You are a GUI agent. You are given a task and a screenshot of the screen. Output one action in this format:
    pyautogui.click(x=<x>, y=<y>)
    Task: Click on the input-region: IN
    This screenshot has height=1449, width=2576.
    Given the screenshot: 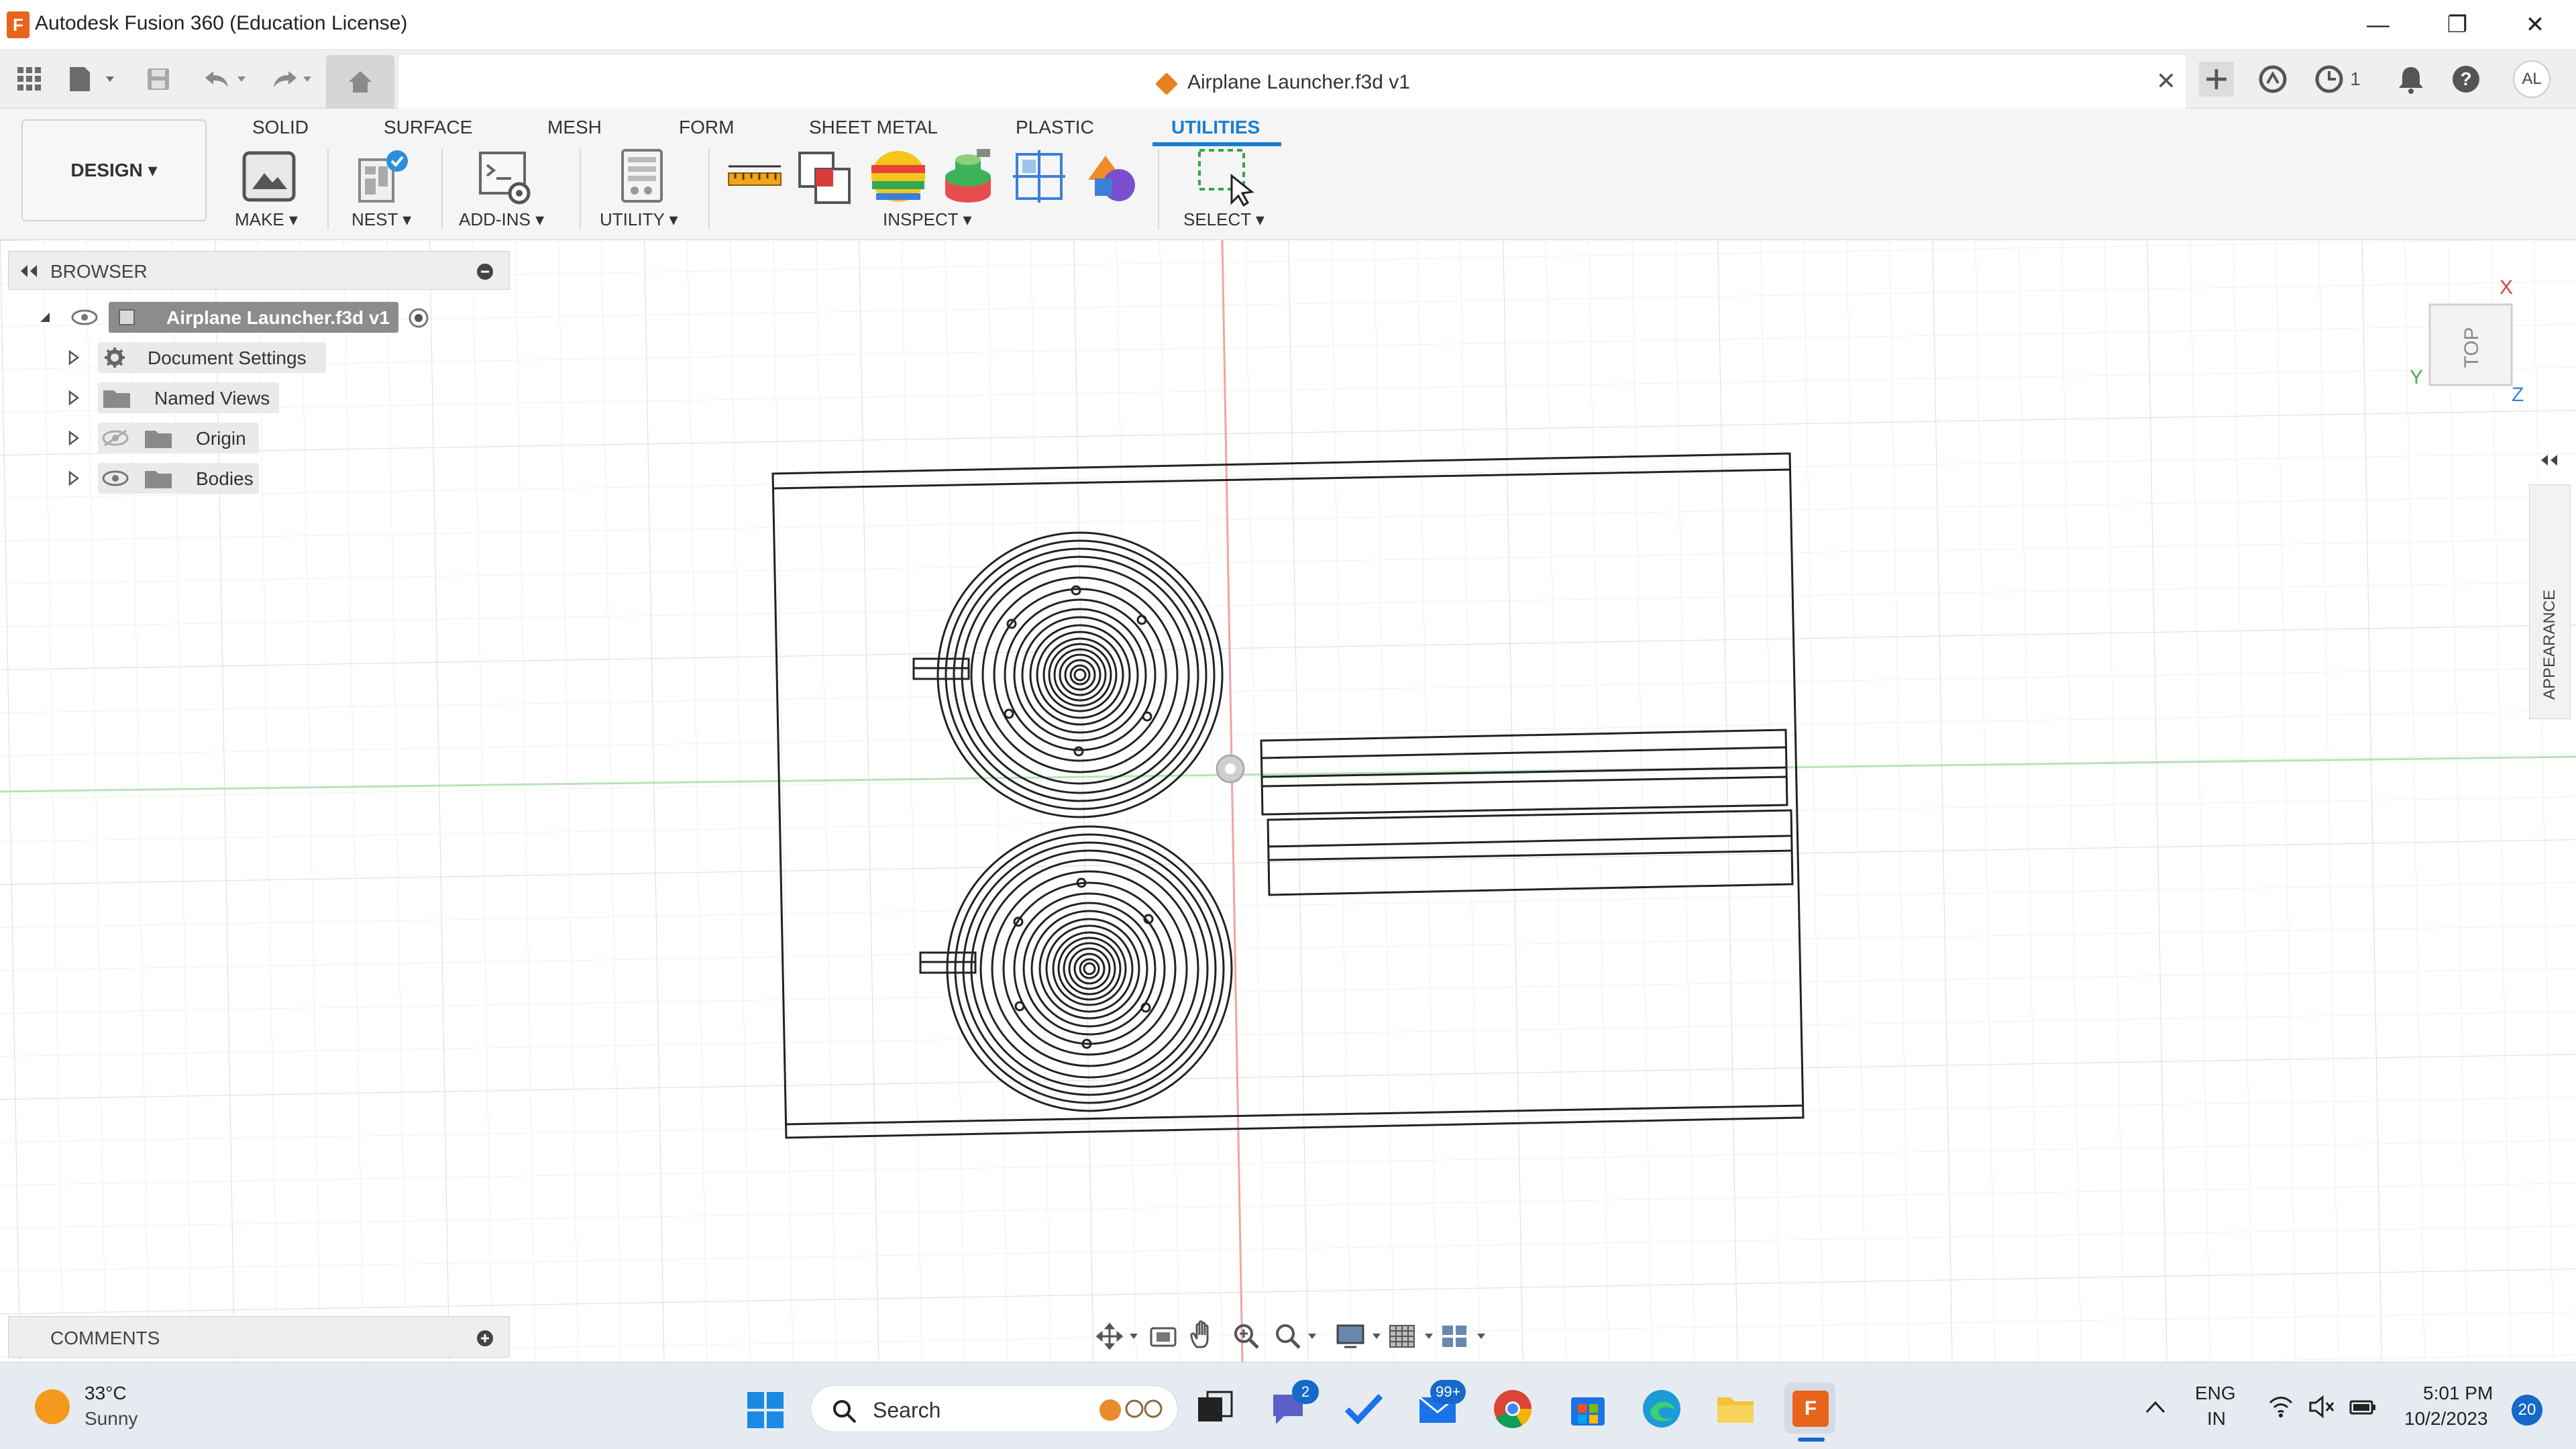 What is the action you would take?
    pyautogui.click(x=2216, y=1419)
    